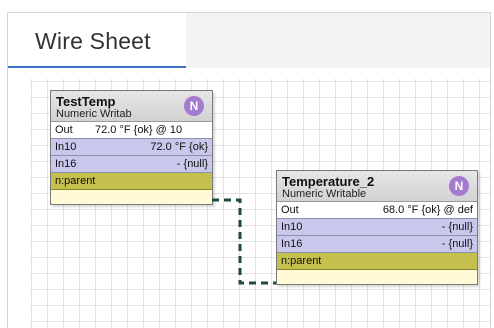 This screenshot has height=328, width=494. I want to click on wire-path, so click(244, 241).